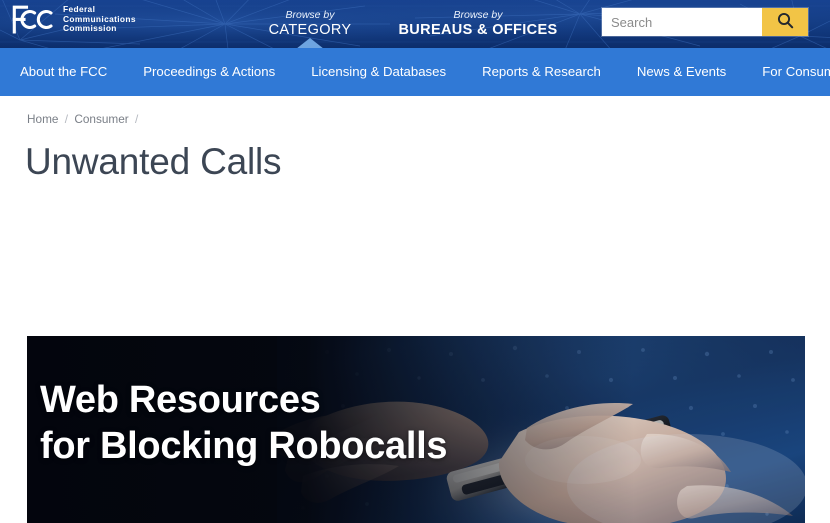 This screenshot has height=523, width=830. Describe the element at coordinates (33, 19) in the screenshot. I see `fcc-logo-icon` at that location.